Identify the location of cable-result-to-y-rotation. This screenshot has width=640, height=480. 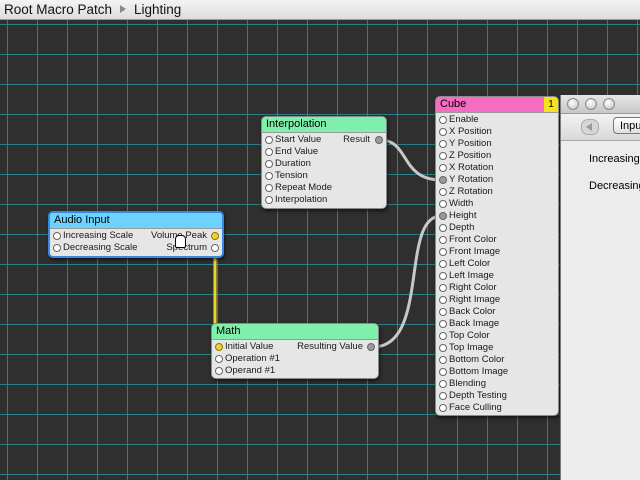
(410, 160).